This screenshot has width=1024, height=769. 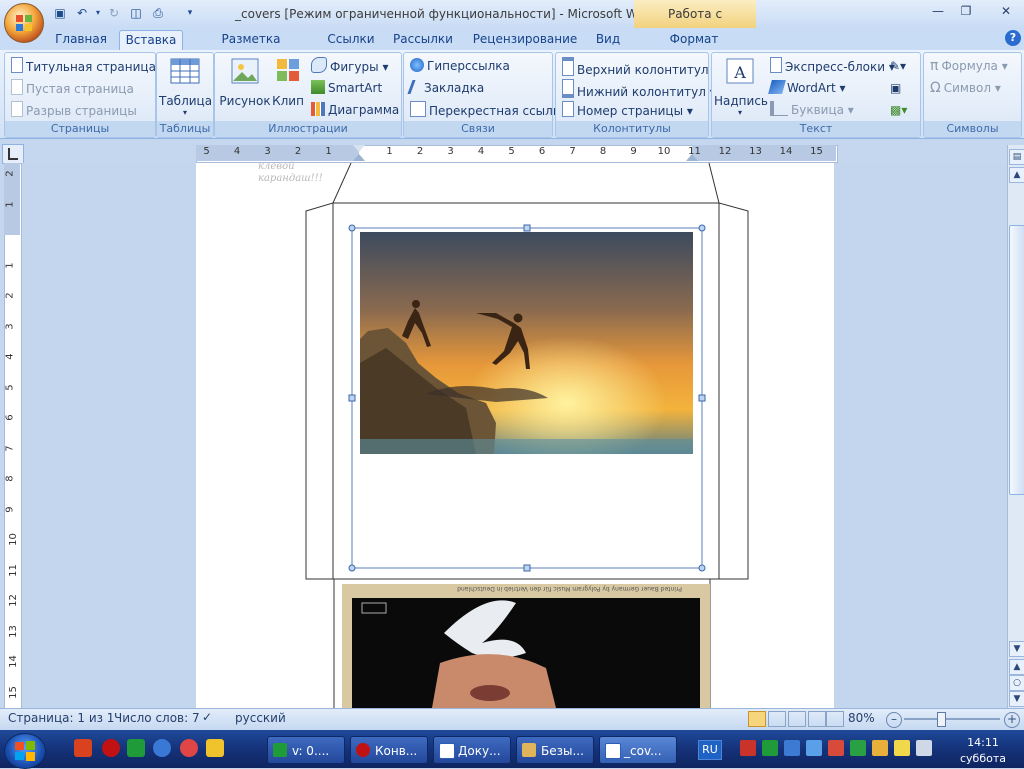 I want to click on chart-button: Диаграмма, so click(x=355, y=110).